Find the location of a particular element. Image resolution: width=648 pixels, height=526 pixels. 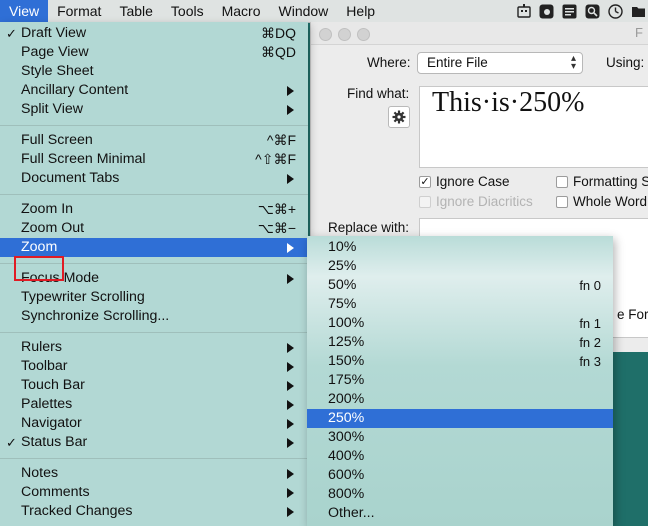

menu-view: View is located at coordinates (24, 11).